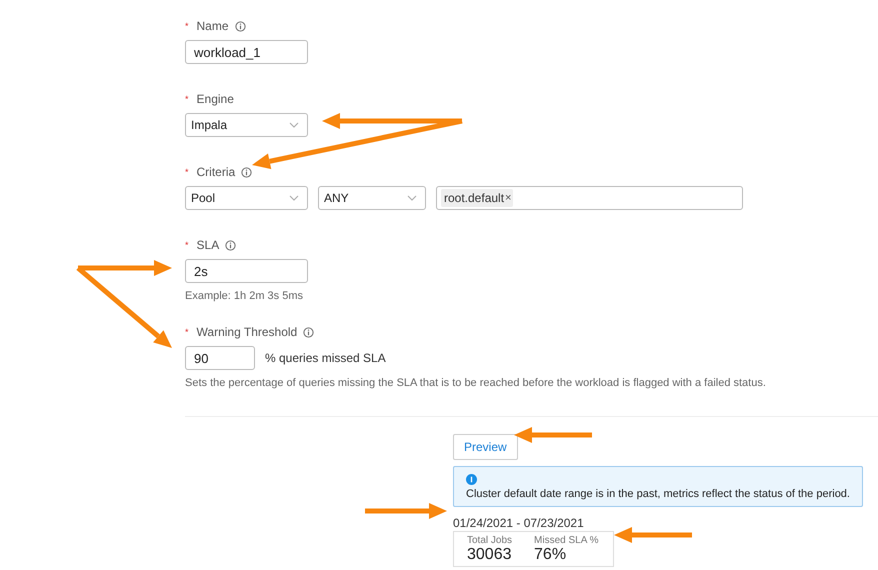 Image resolution: width=878 pixels, height=570 pixels. I want to click on field-label: Criteria, so click(216, 172).